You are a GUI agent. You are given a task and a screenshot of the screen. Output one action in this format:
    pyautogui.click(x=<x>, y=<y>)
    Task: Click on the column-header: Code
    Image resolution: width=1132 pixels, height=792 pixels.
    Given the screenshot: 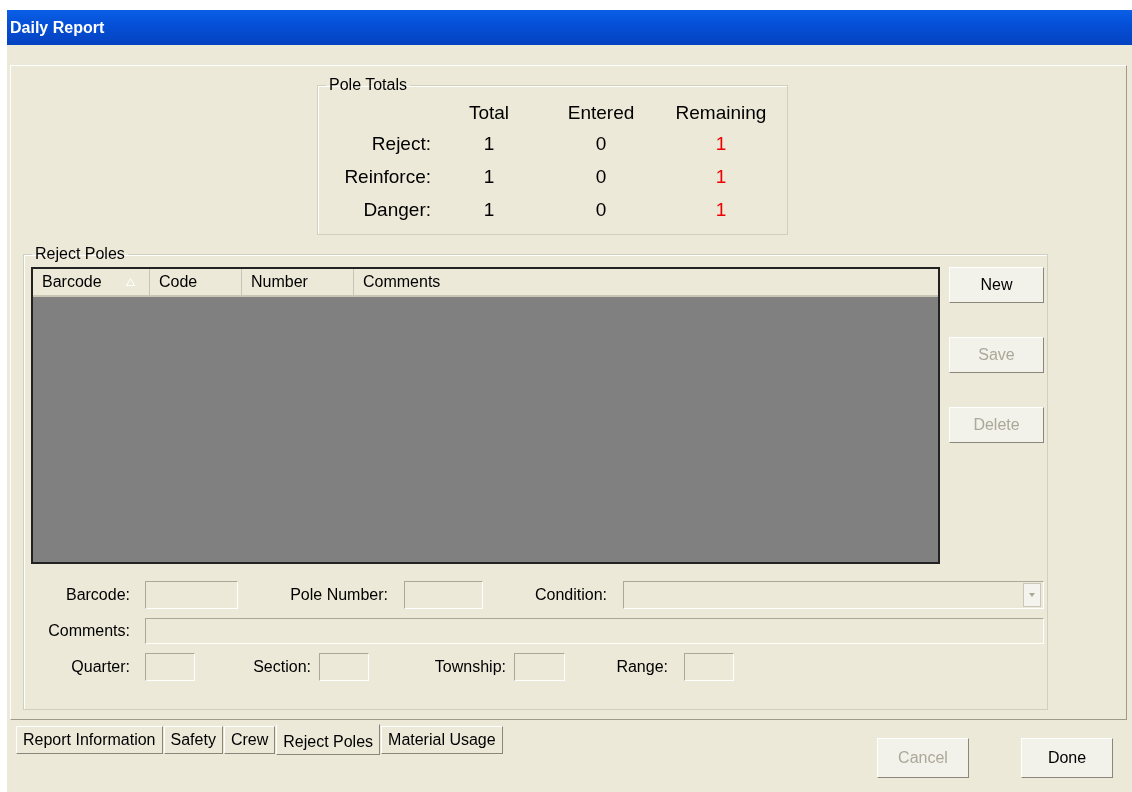 What is the action you would take?
    pyautogui.click(x=196, y=282)
    